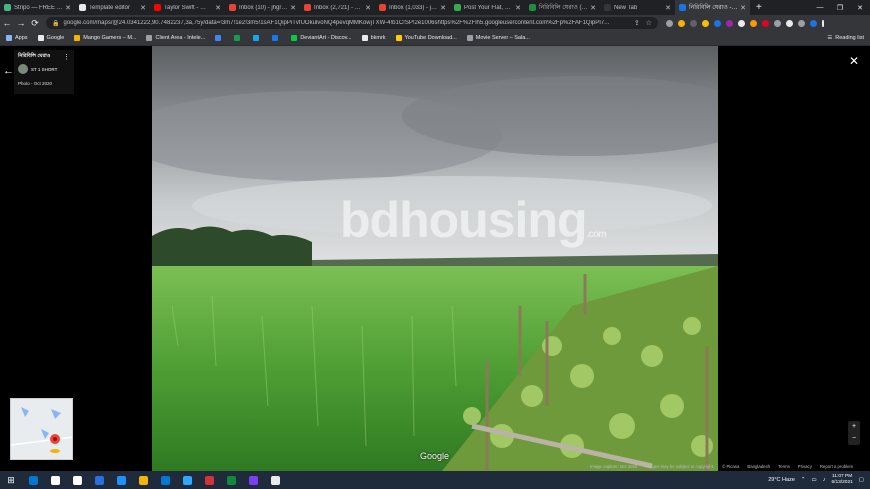 The width and height of the screenshot is (870, 489). What do you see at coordinates (23, 69) in the screenshot?
I see `avatar` at bounding box center [23, 69].